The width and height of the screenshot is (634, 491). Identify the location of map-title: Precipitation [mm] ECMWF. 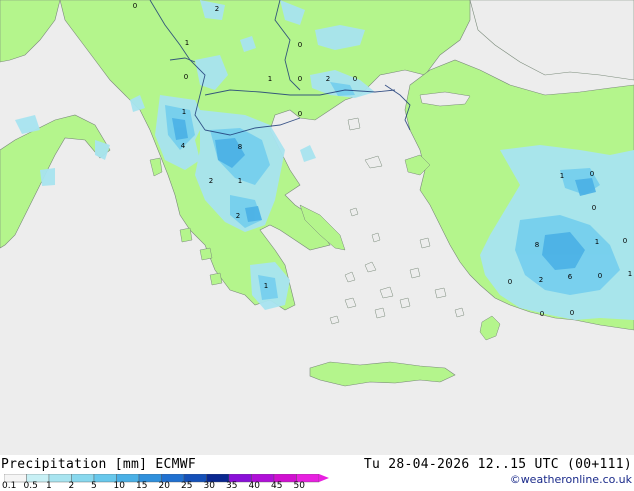
(99, 464).